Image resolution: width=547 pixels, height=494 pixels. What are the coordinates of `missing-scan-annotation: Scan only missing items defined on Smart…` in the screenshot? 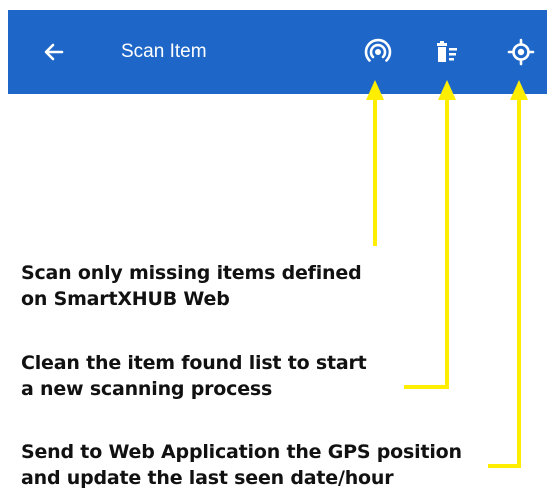 It's located at (191, 286).